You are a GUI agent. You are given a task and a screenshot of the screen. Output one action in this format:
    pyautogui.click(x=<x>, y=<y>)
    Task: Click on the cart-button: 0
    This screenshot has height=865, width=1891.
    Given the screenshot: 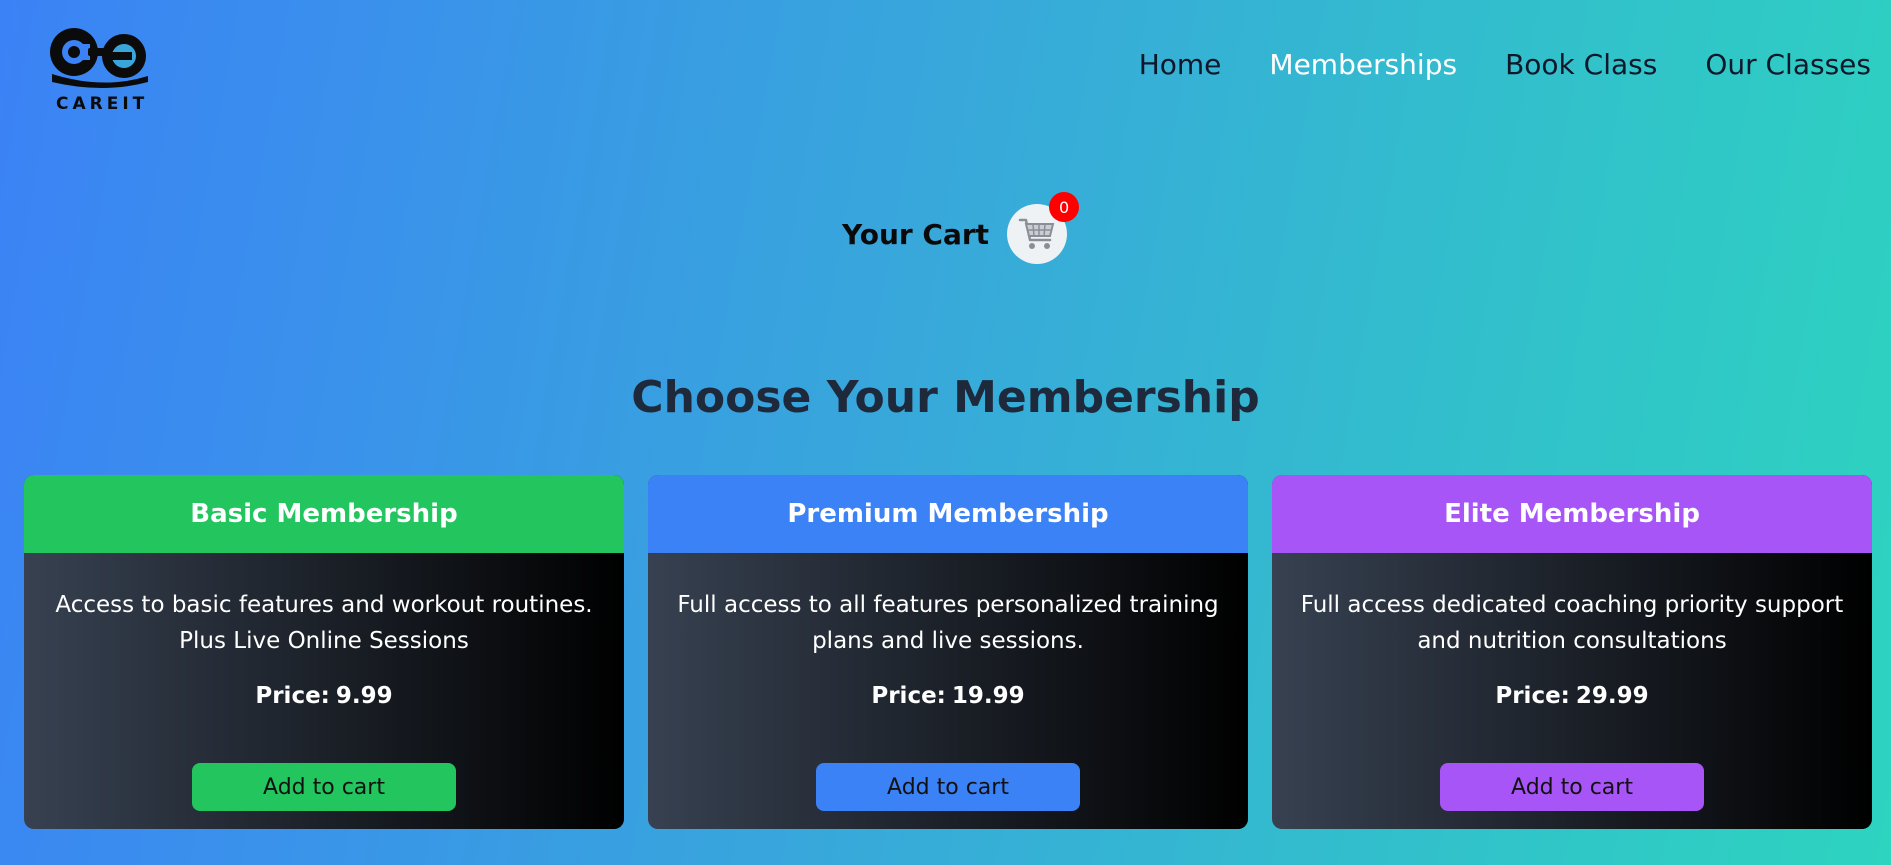 What is the action you would take?
    pyautogui.click(x=1043, y=228)
    